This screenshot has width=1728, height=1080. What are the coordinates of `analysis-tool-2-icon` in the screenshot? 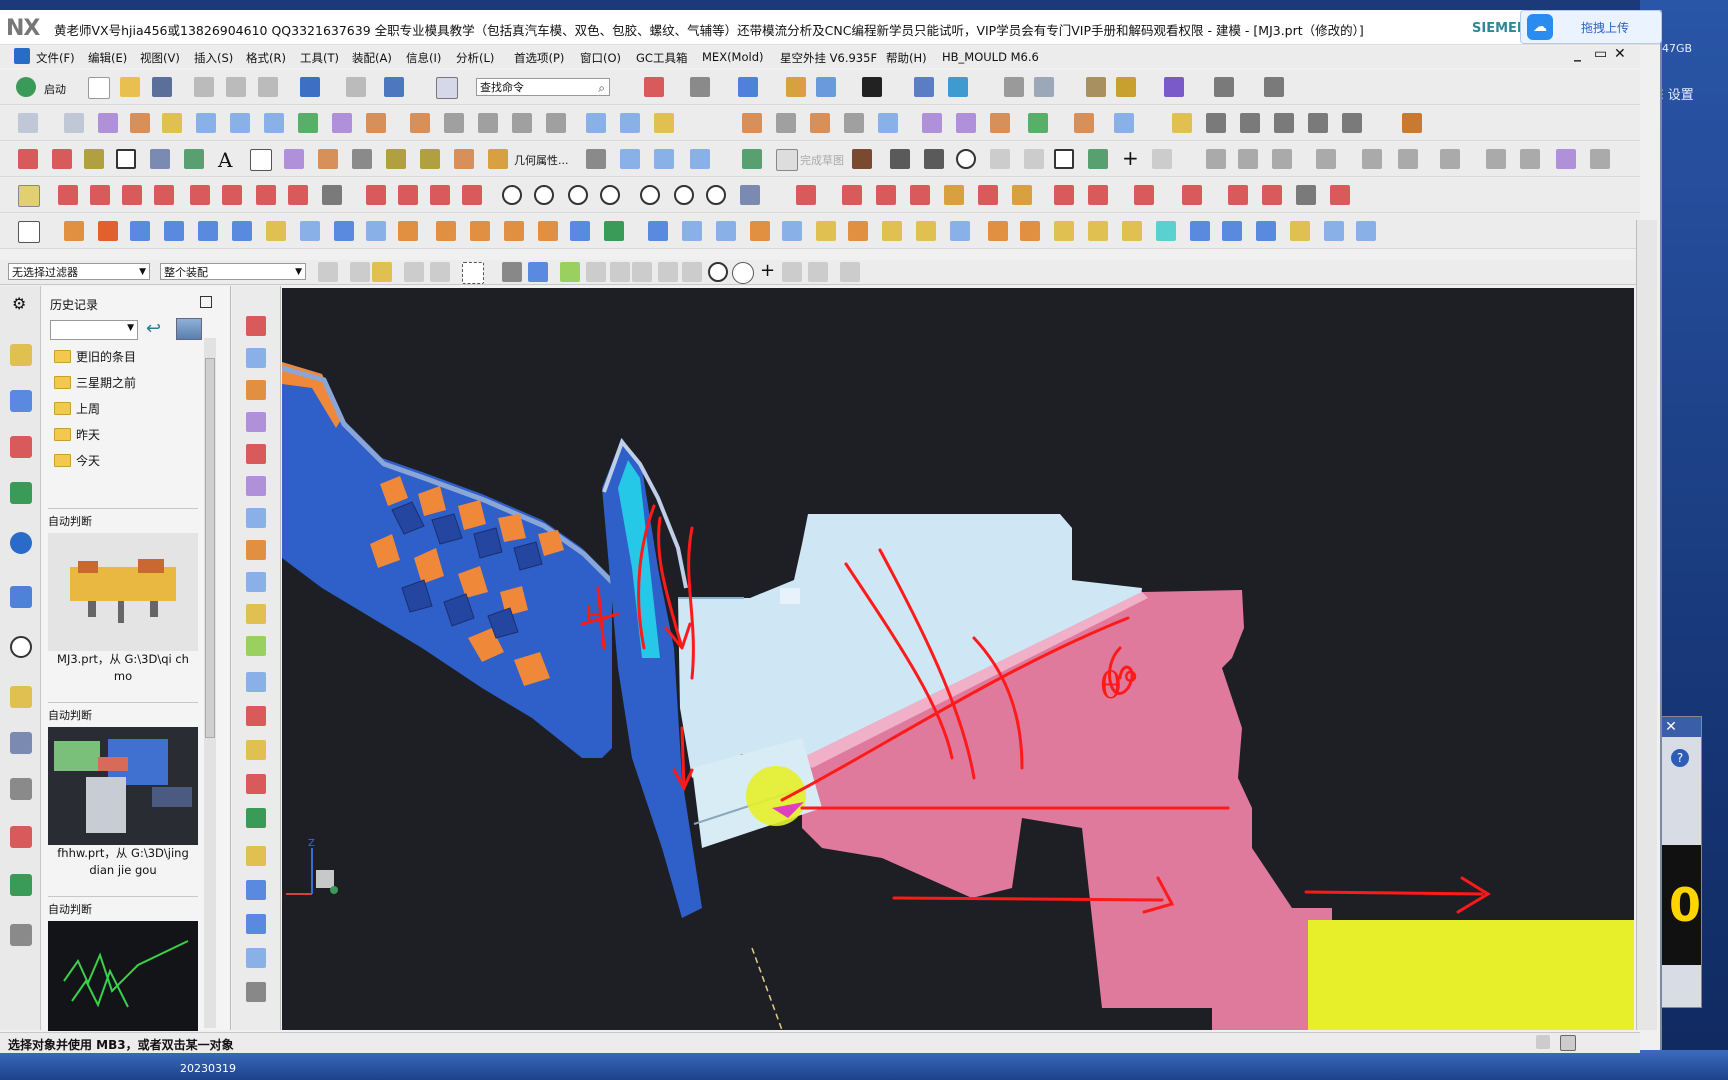 It's located at (68, 195).